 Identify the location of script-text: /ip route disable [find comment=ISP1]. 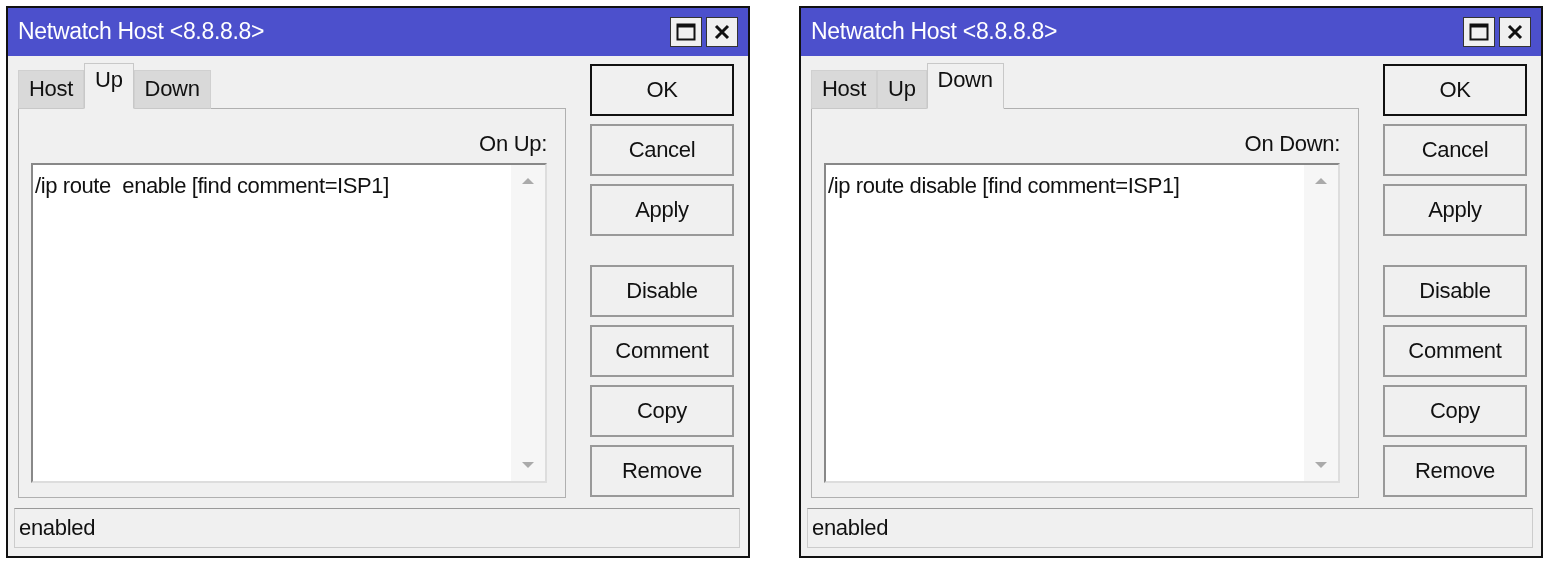
(1004, 185).